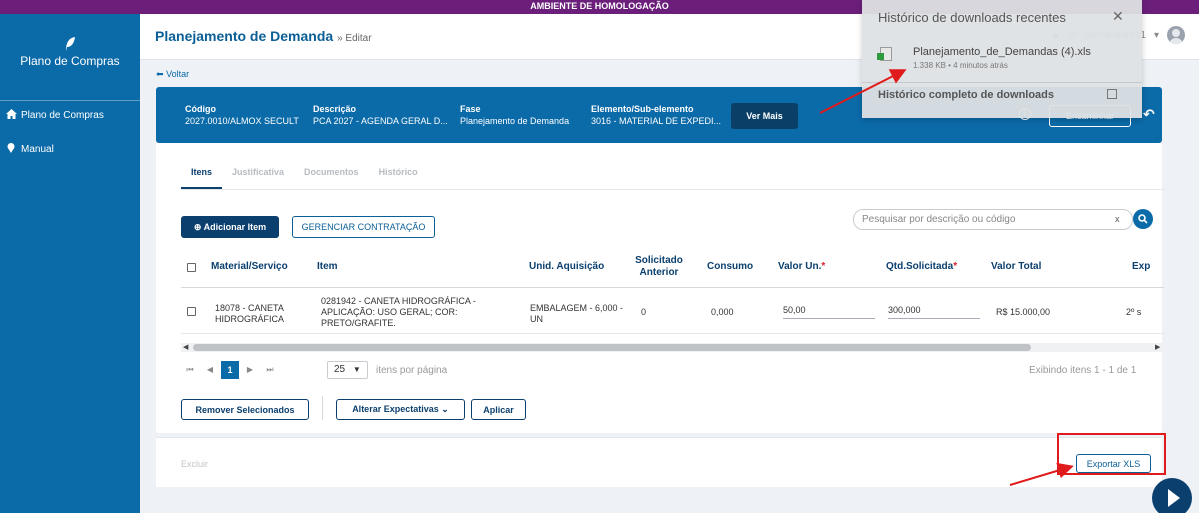  Describe the element at coordinates (245, 409) in the screenshot. I see `remover-selecionados-button: Remover Selecionados` at that location.